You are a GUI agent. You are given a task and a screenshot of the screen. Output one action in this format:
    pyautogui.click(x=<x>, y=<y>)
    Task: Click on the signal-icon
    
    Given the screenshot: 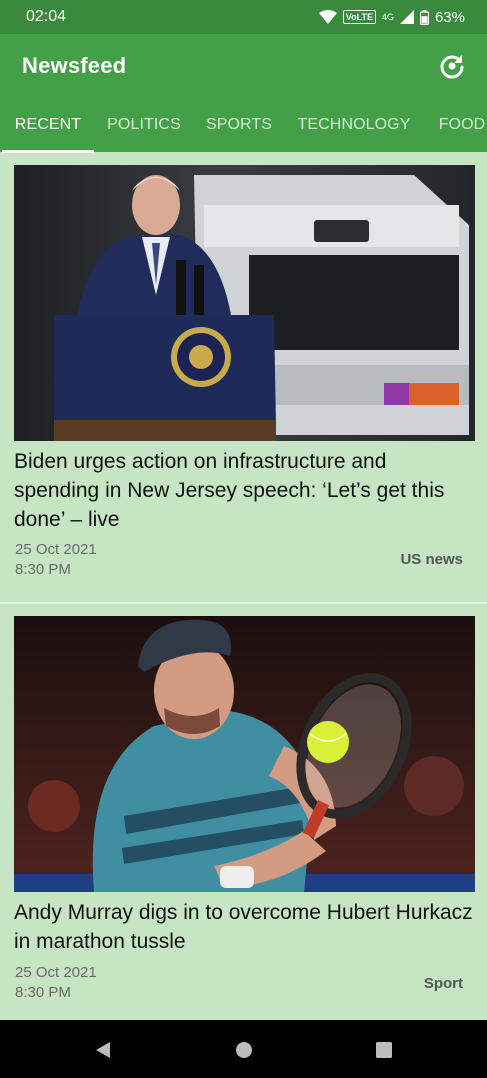 What is the action you would take?
    pyautogui.click(x=406, y=17)
    